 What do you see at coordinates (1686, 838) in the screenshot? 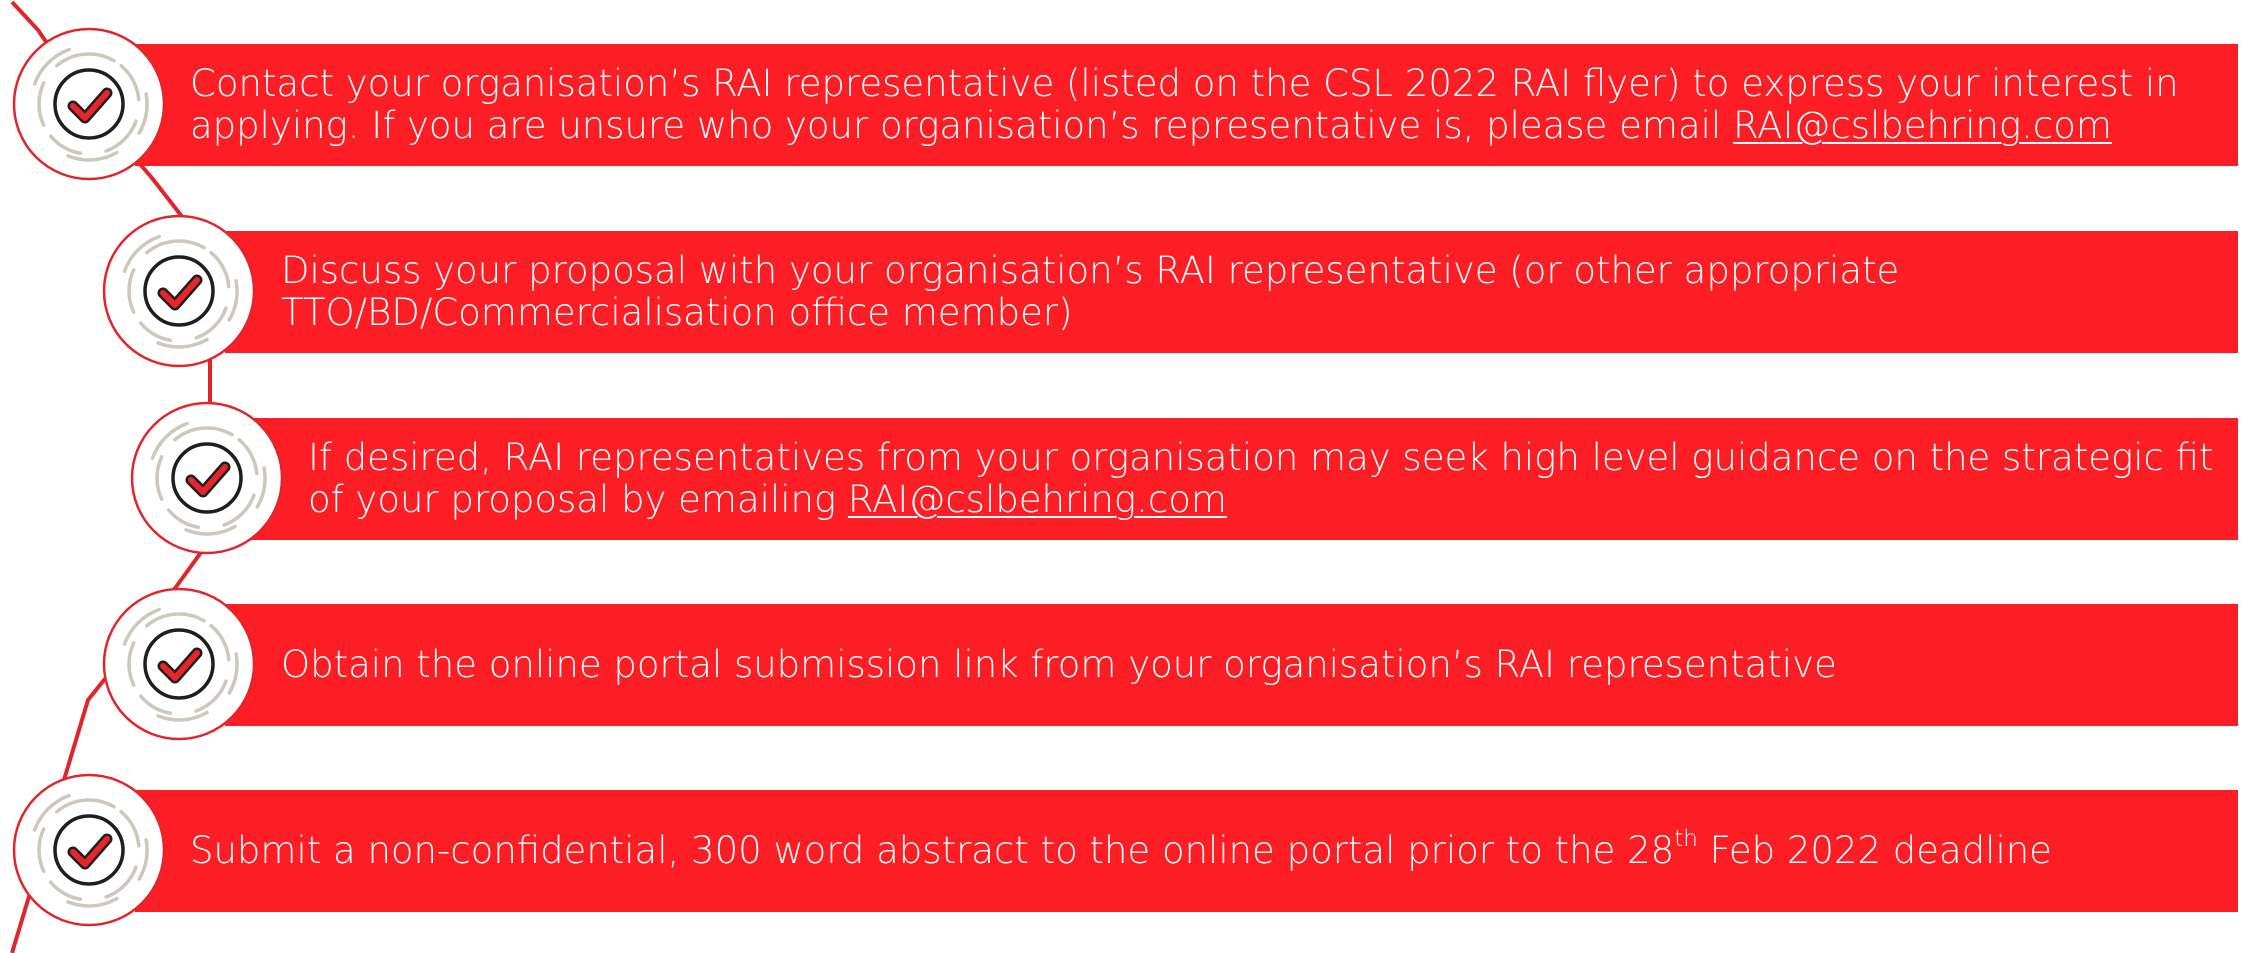
I see `step-5-superscript: th` at bounding box center [1686, 838].